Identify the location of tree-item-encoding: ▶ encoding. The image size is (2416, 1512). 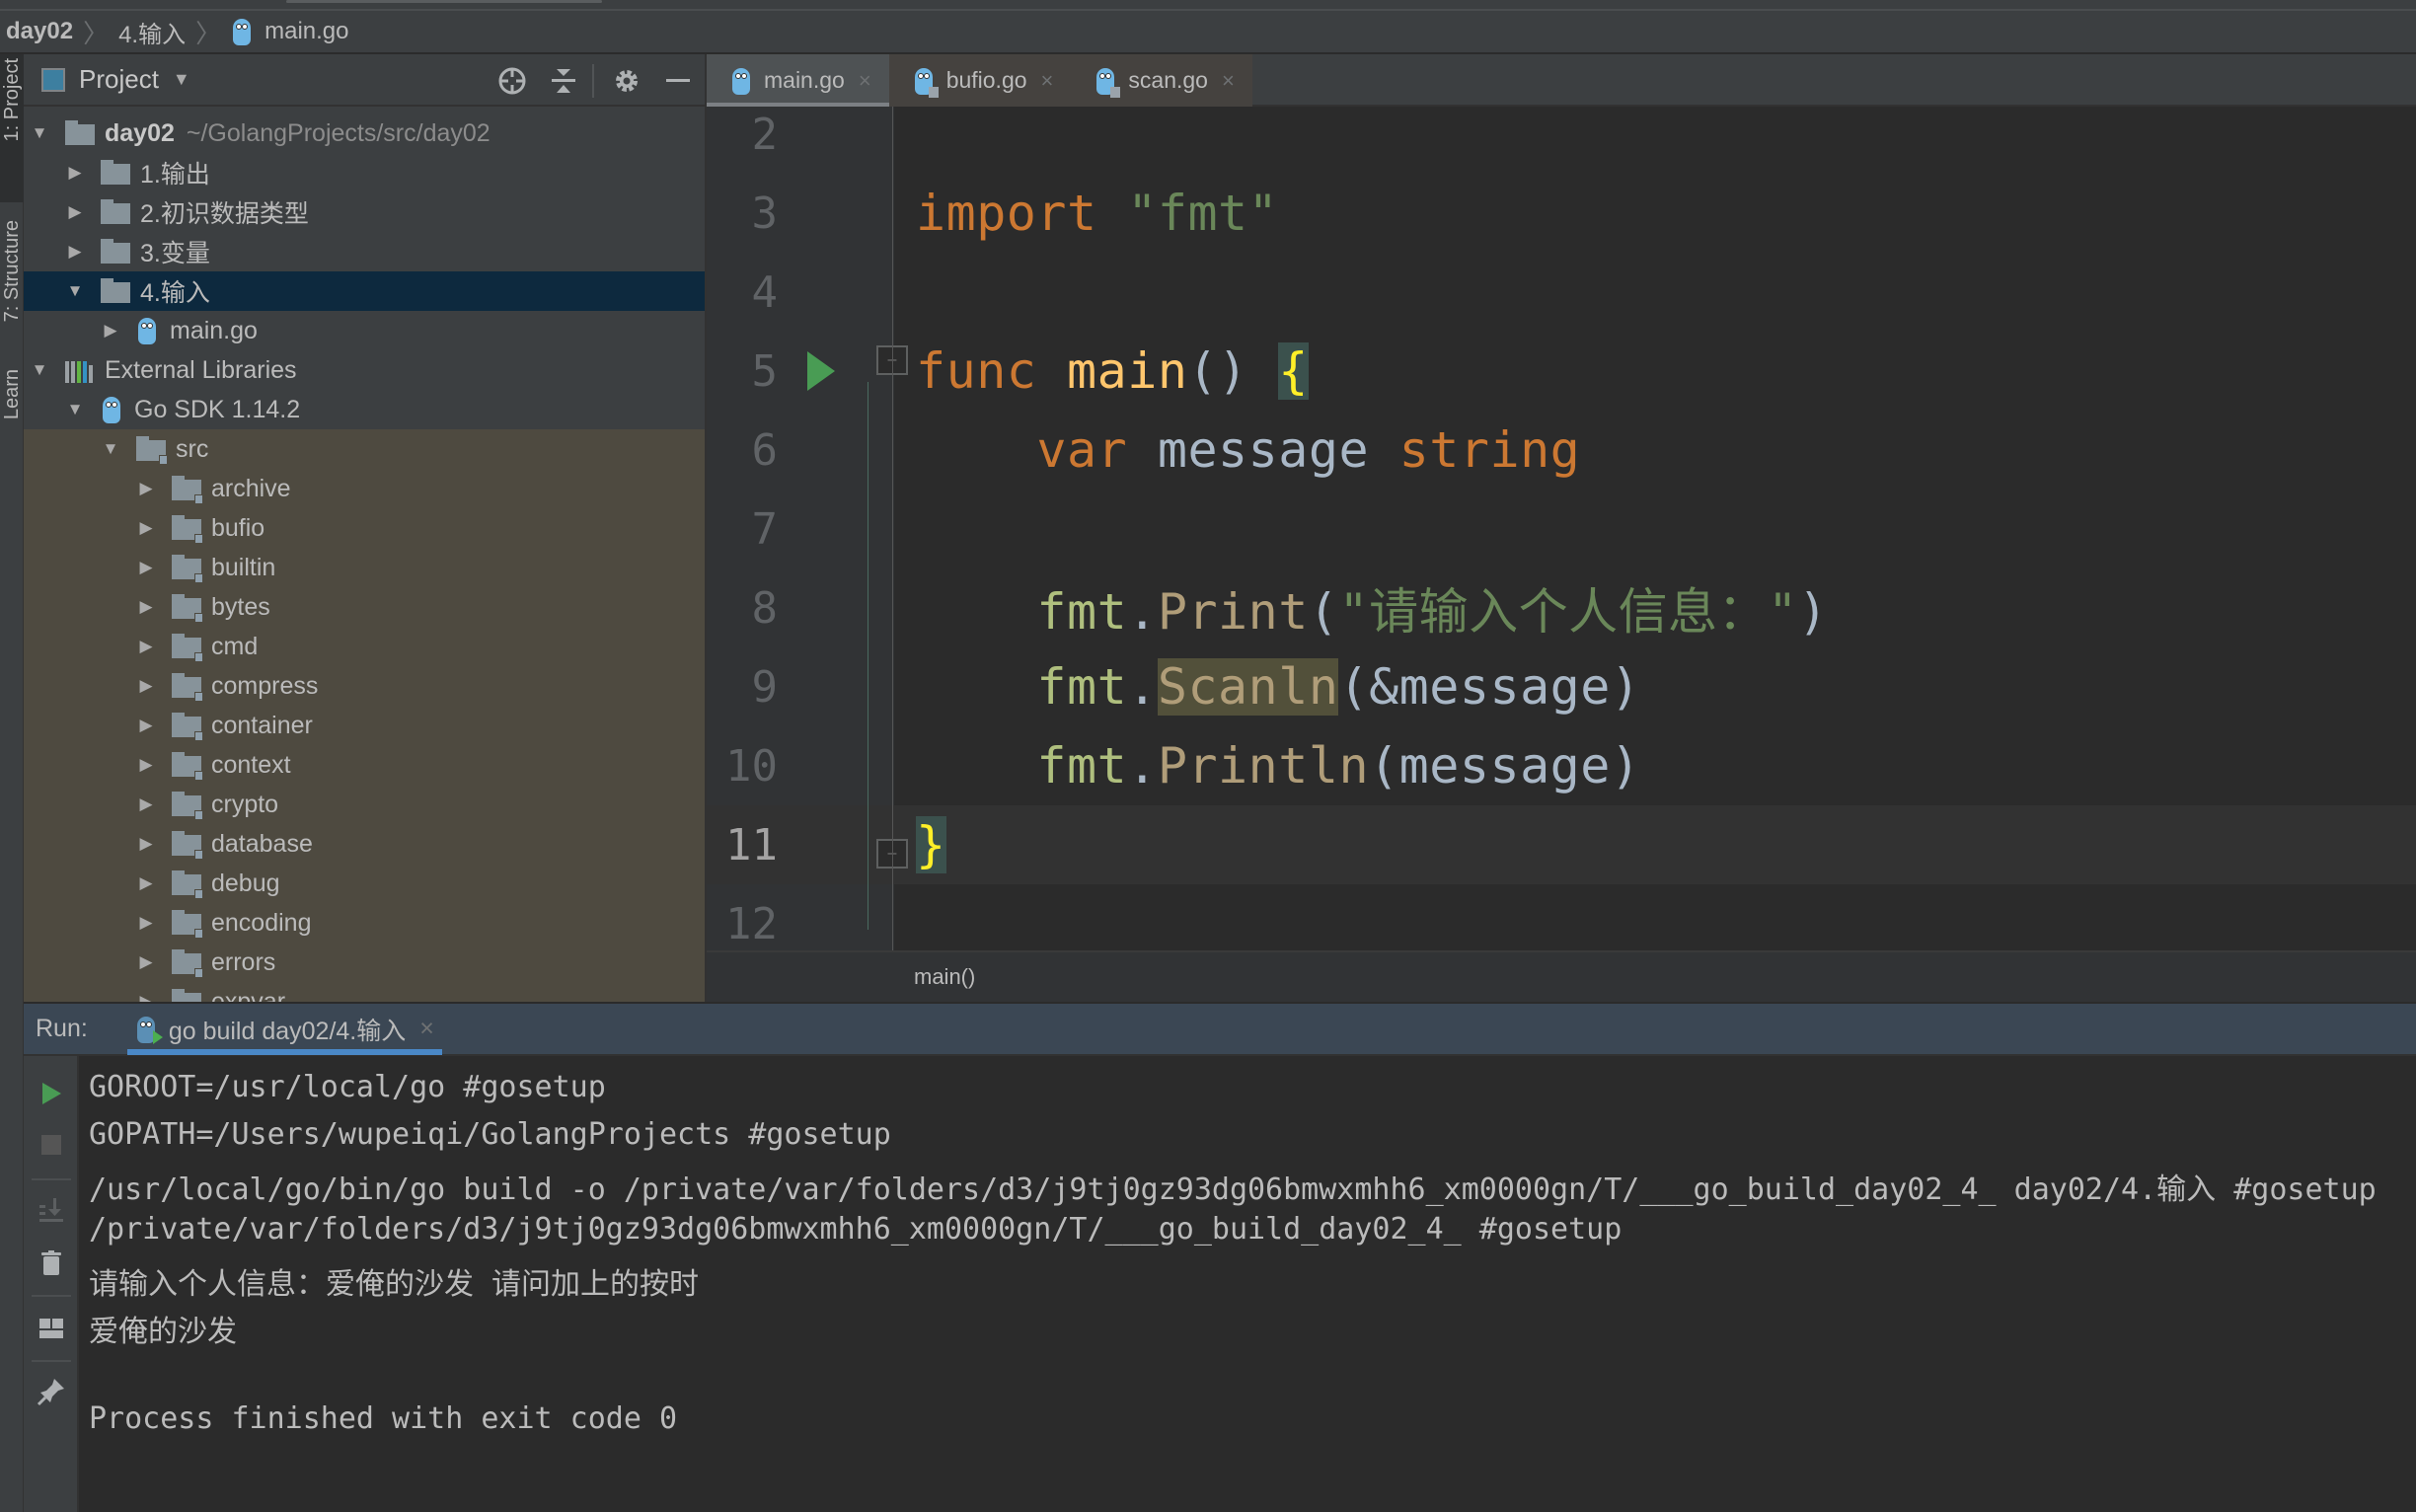
(364, 923).